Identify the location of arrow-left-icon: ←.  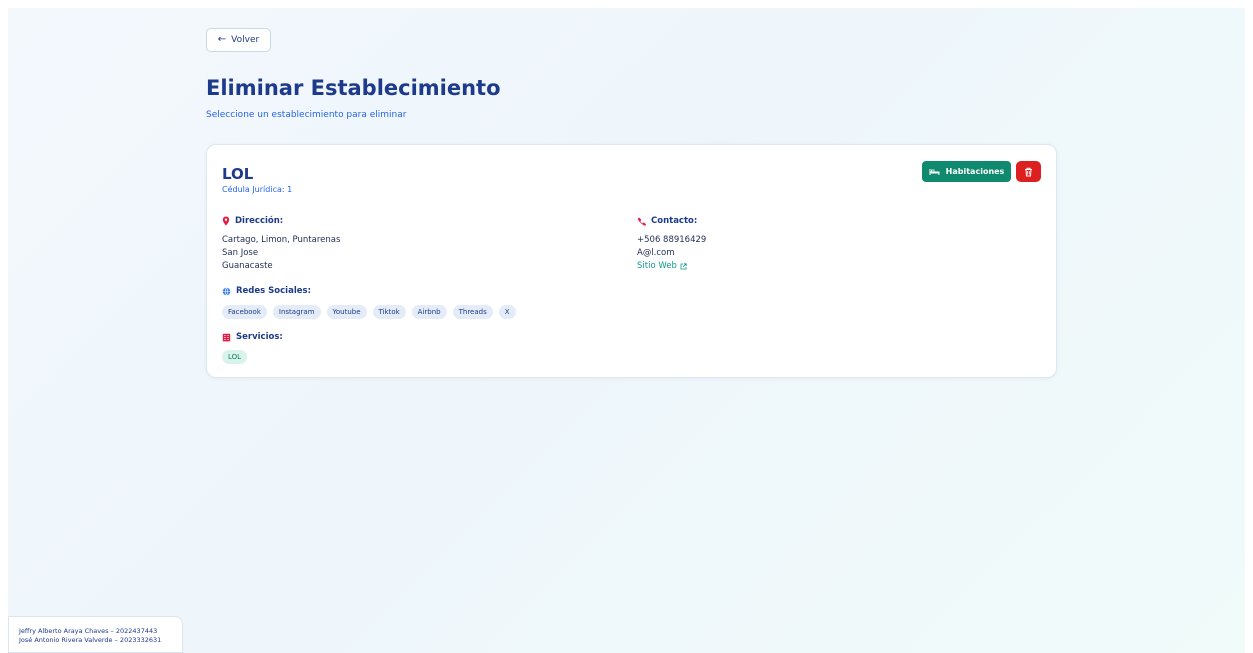
(222, 39).